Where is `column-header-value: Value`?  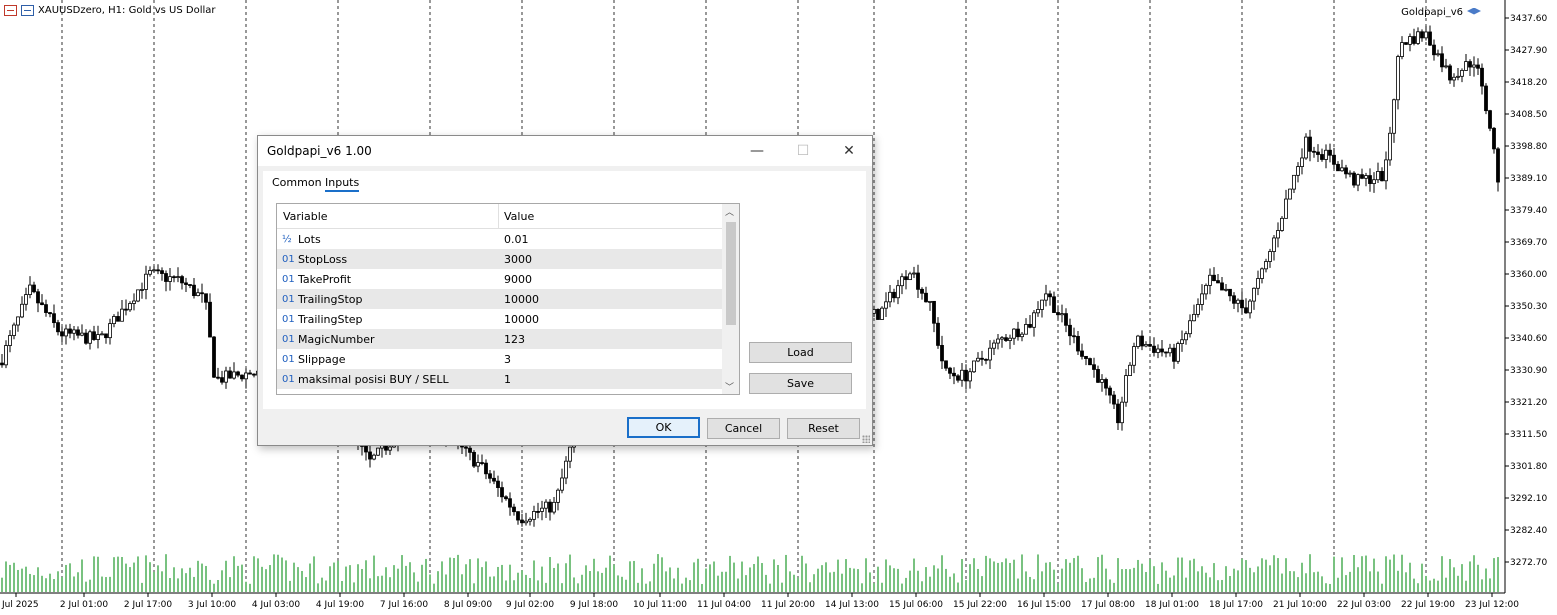 column-header-value: Value is located at coordinates (516, 216).